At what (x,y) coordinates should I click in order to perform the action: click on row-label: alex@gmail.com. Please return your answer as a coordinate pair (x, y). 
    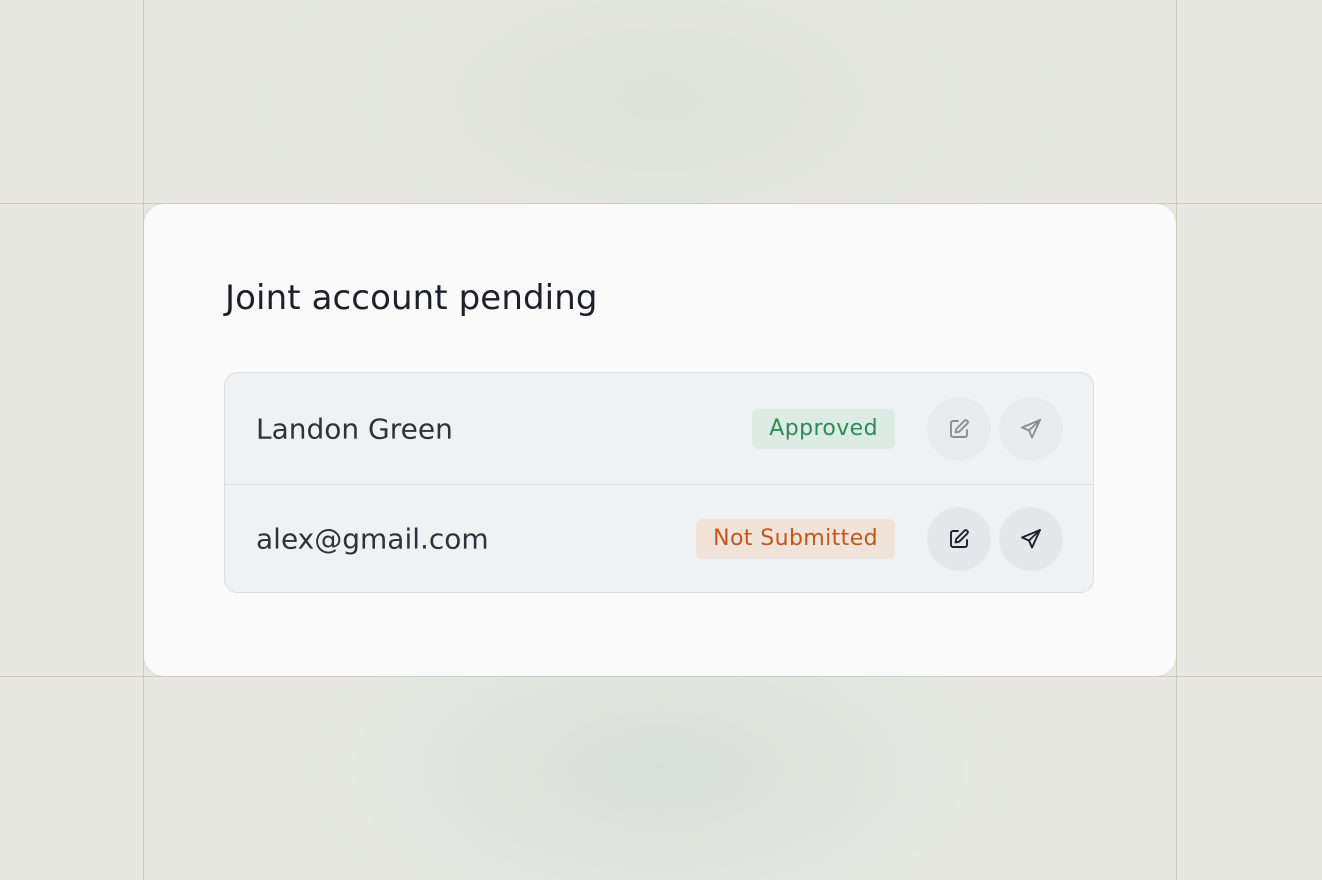
    Looking at the image, I should click on (372, 539).